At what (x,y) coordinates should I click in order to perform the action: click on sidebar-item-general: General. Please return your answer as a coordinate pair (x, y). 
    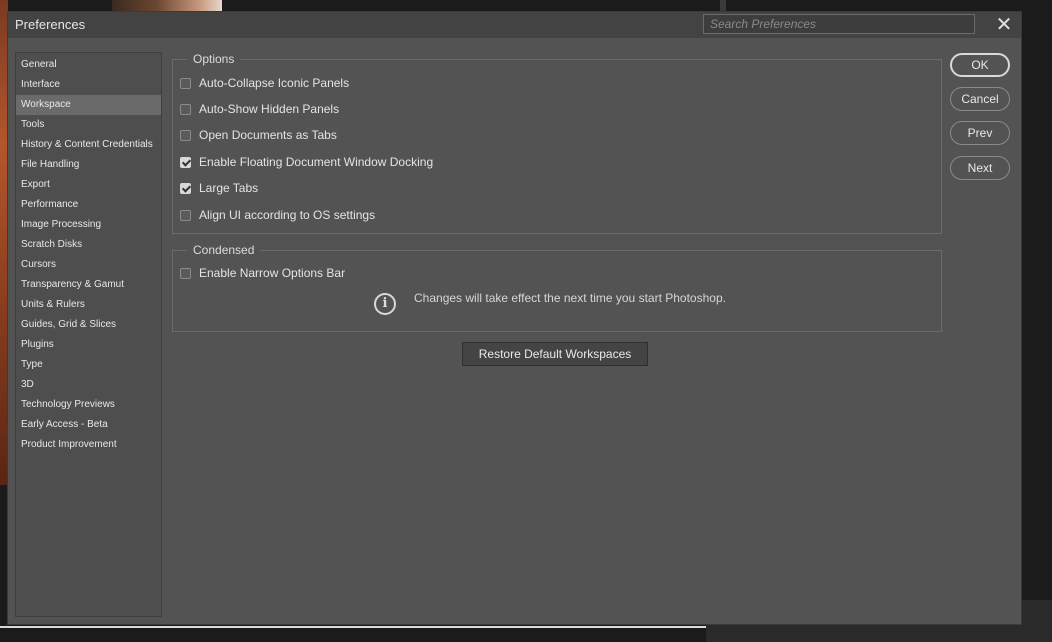
    Looking at the image, I should click on (88, 65).